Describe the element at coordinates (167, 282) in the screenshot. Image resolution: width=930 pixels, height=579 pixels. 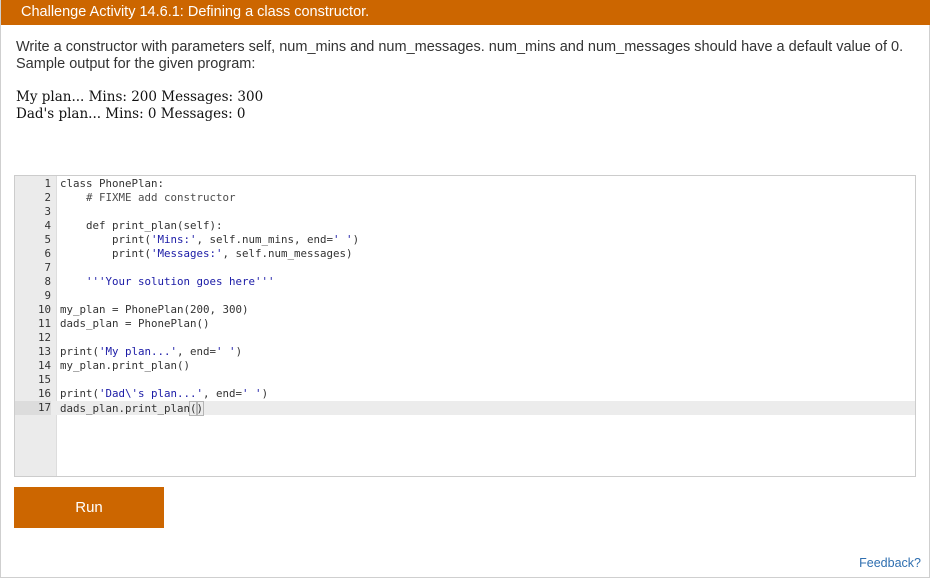
I see `code-text: '''Your solution goes here'''` at that location.